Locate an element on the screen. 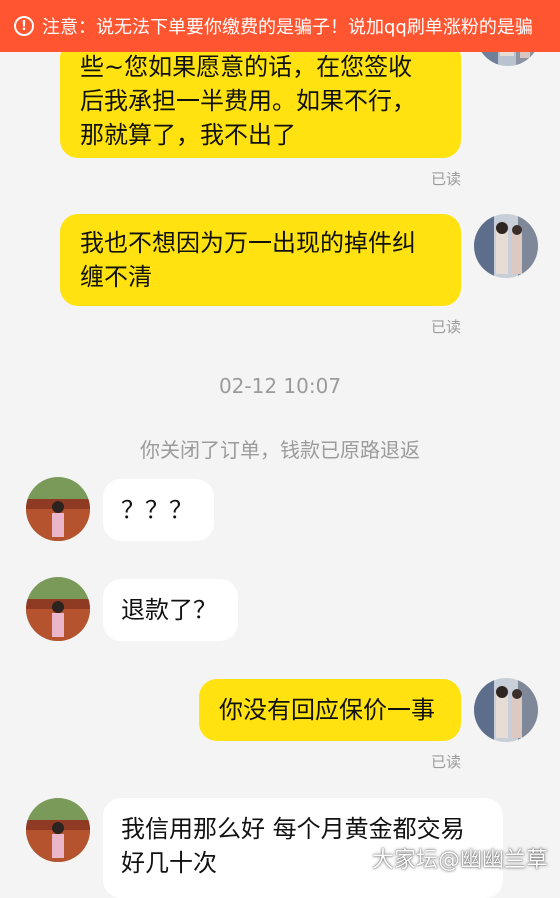 This screenshot has height=898, width=560. system-message: 你关闭了订单，钱款已原路退返 is located at coordinates (280, 450).